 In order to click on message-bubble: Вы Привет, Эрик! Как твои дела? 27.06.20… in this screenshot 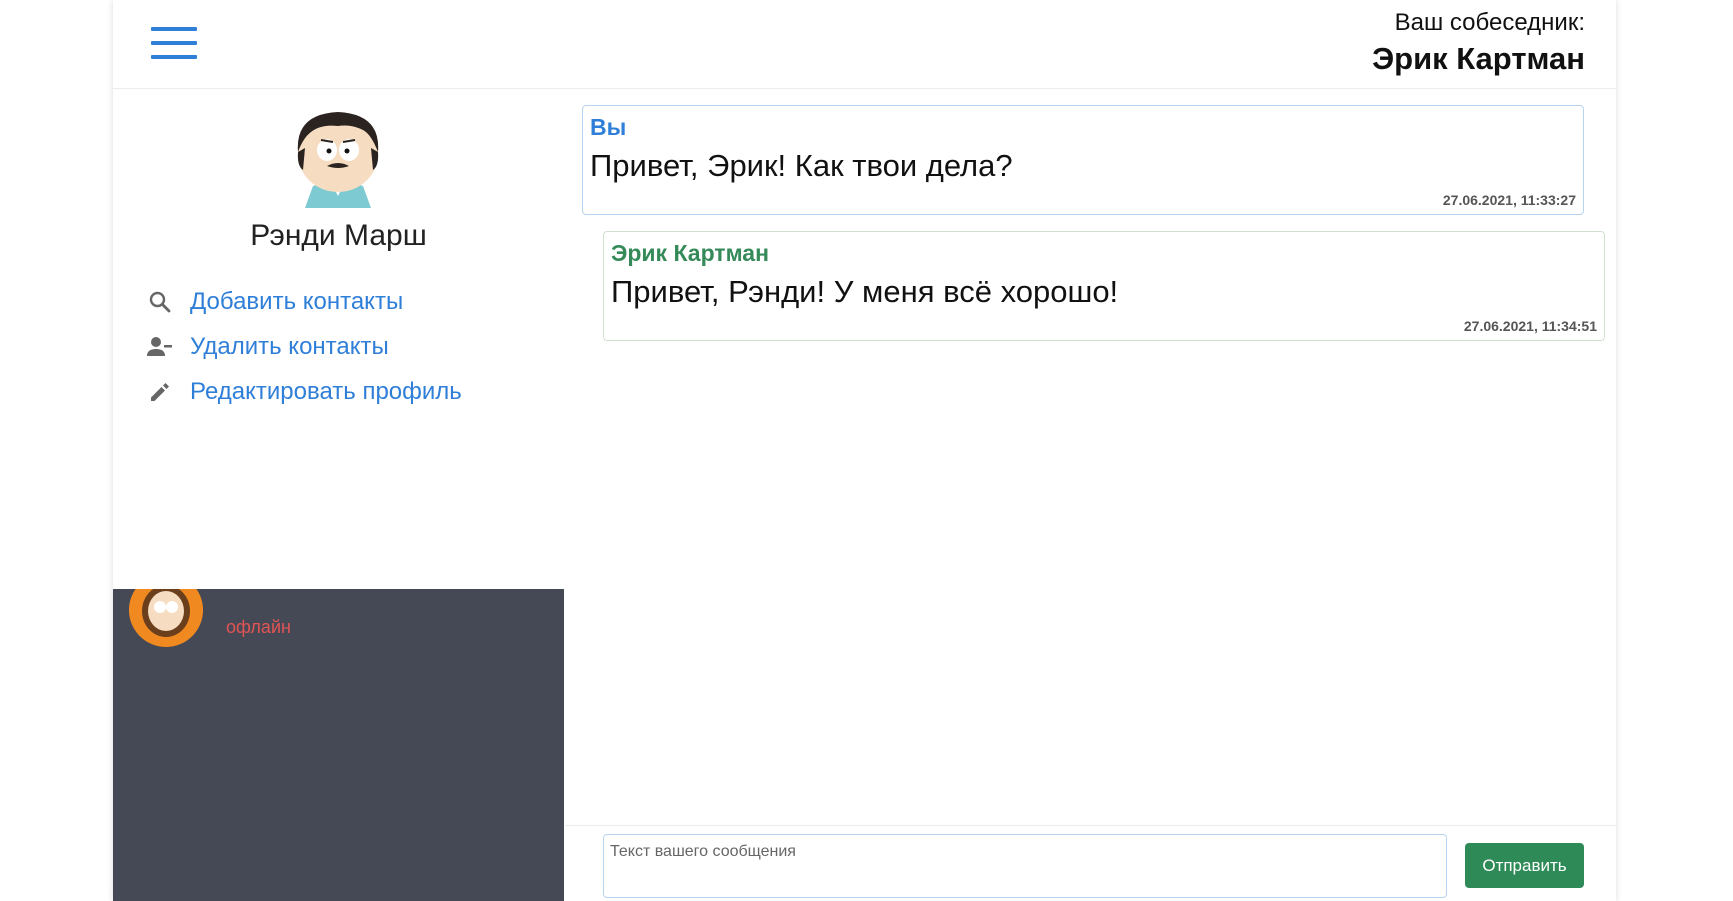, I will do `click(1083, 160)`.